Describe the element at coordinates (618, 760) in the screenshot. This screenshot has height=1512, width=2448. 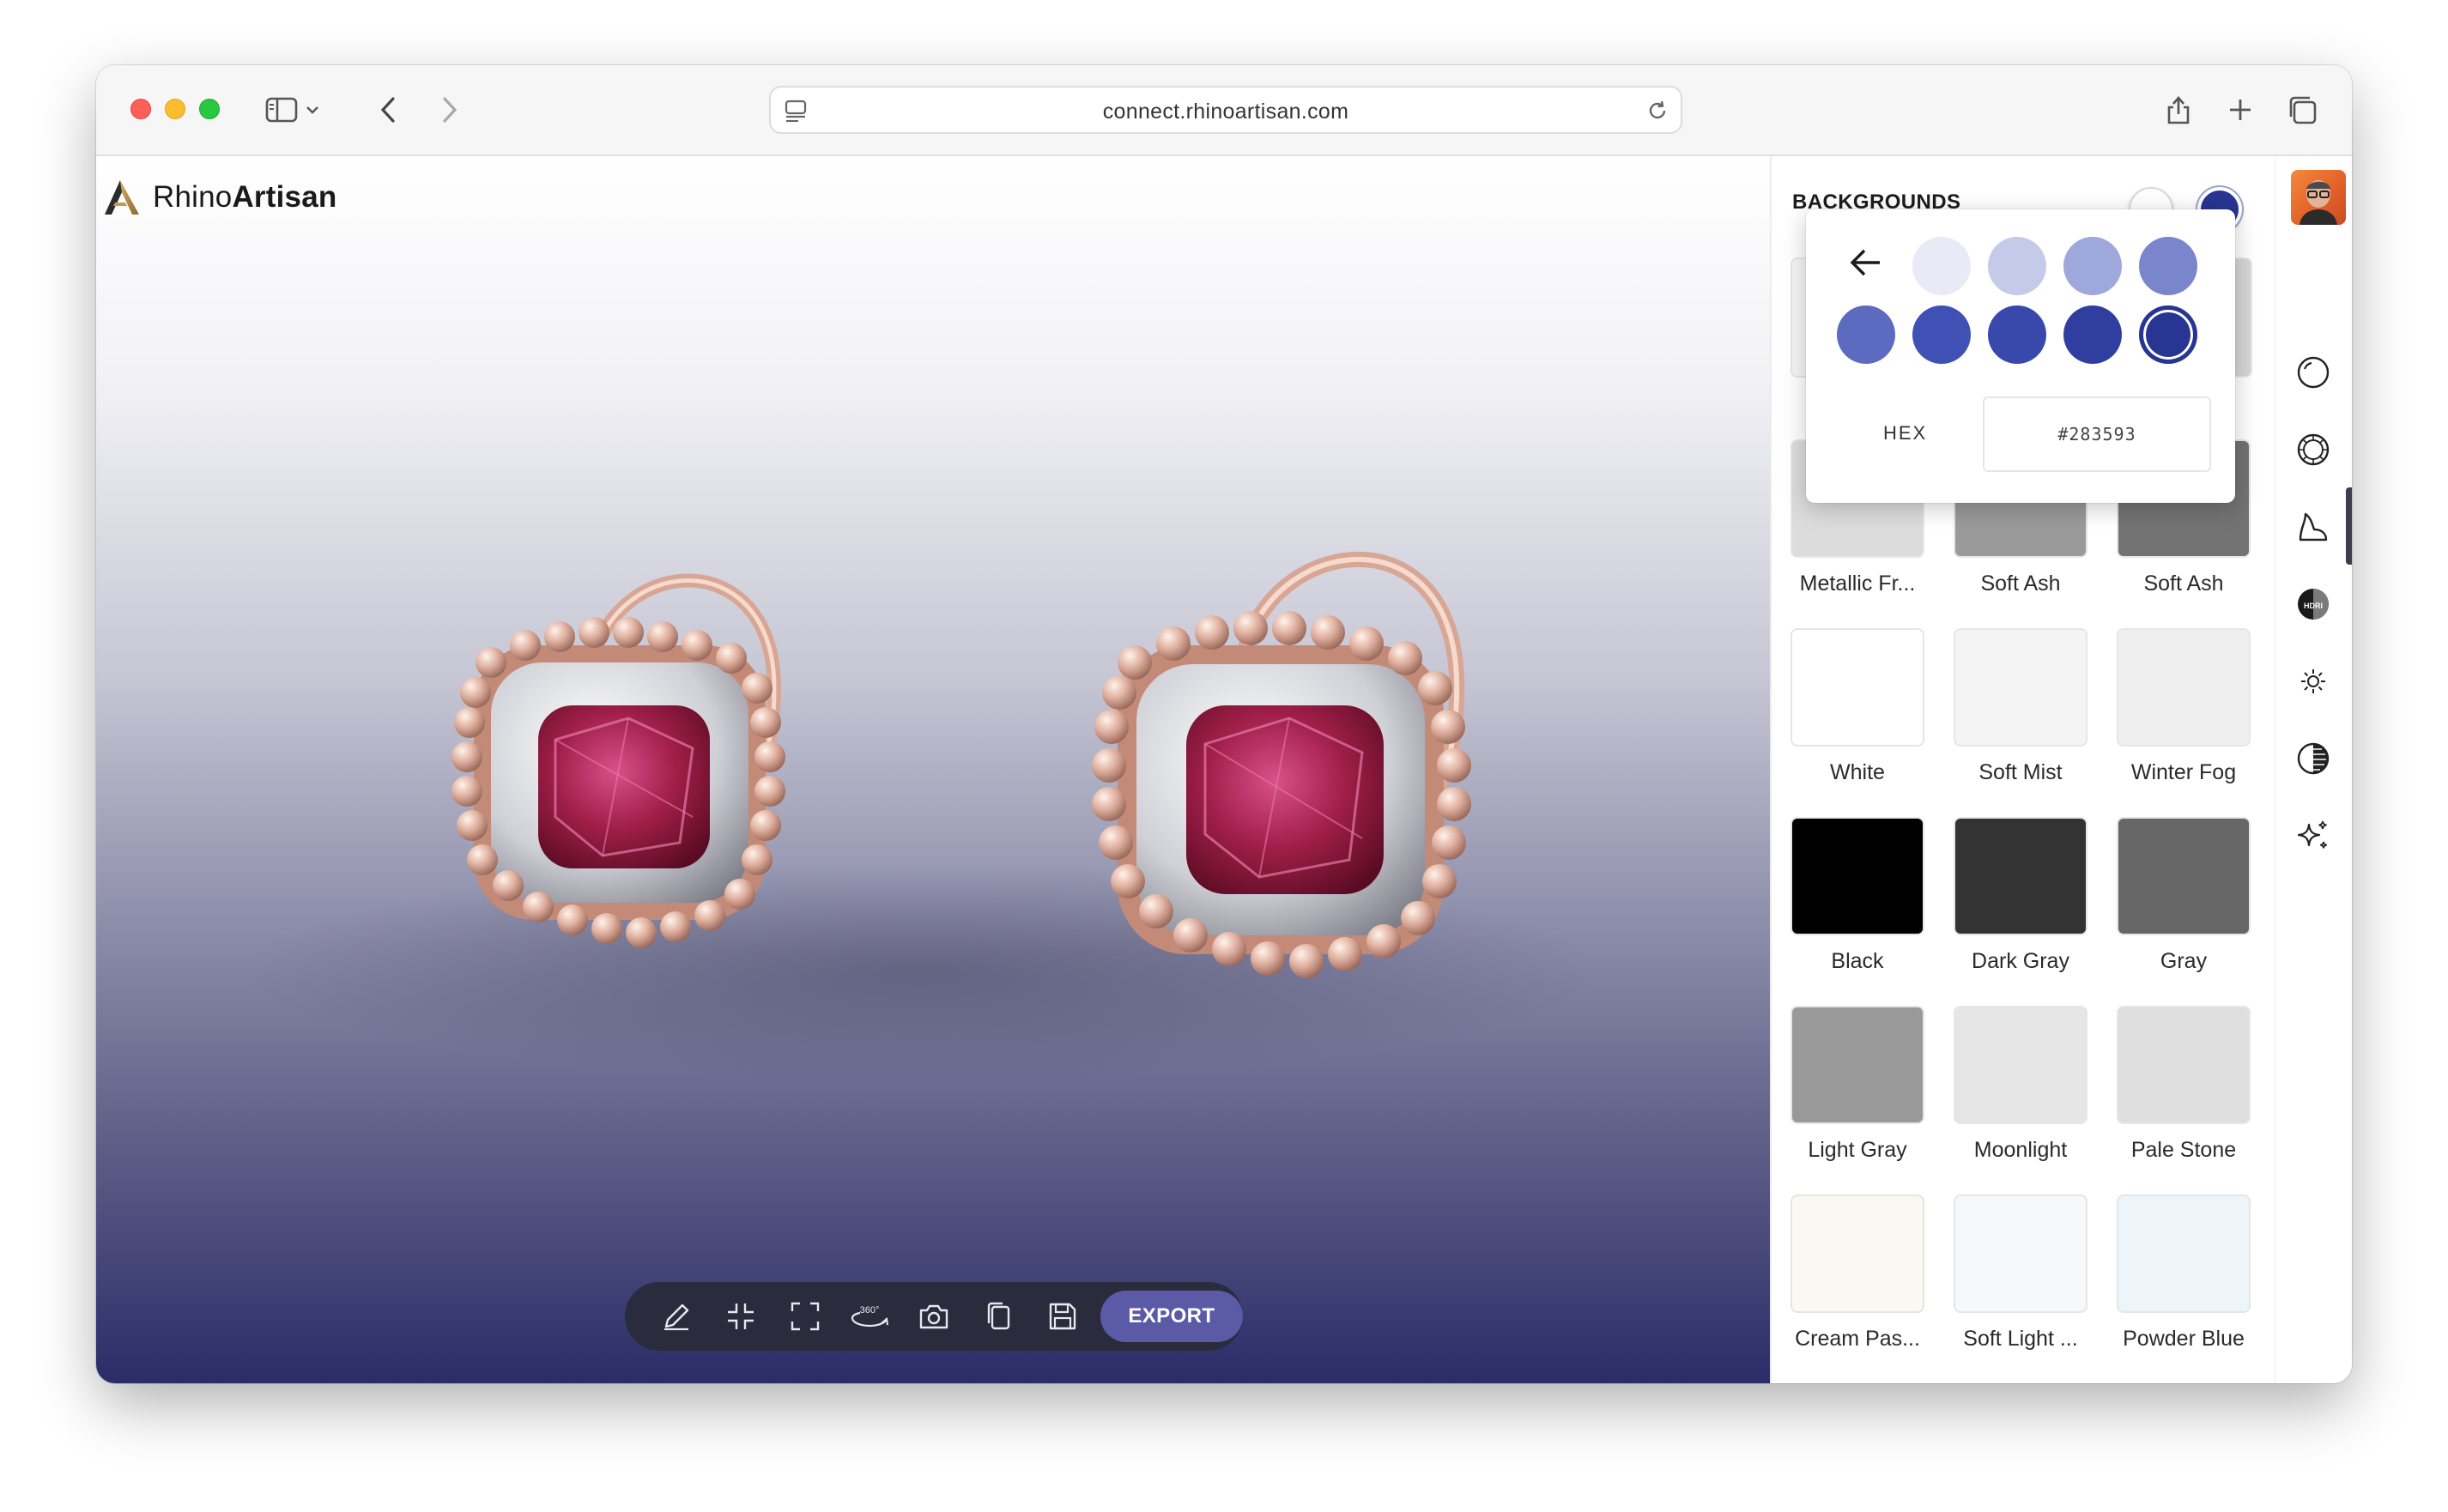
I see `earring-left` at that location.